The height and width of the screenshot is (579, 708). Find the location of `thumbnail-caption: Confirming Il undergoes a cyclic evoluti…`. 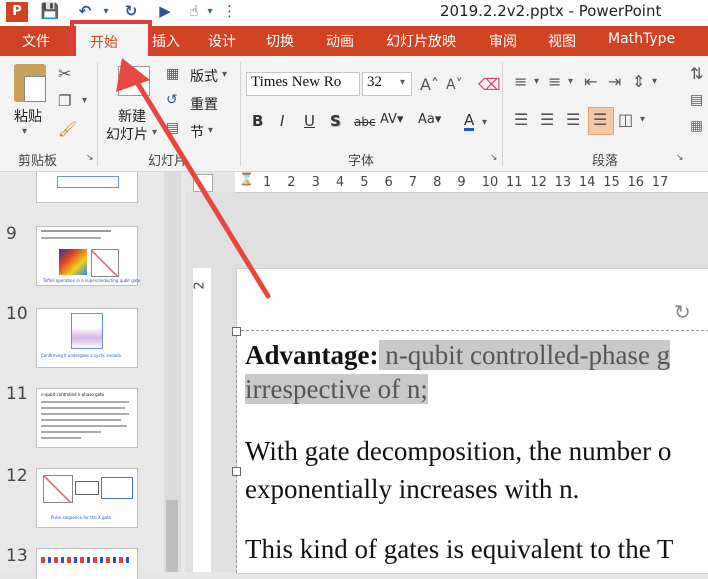

thumbnail-caption: Confirming Il undergoes a cyclic evoluti… is located at coordinates (81, 355).